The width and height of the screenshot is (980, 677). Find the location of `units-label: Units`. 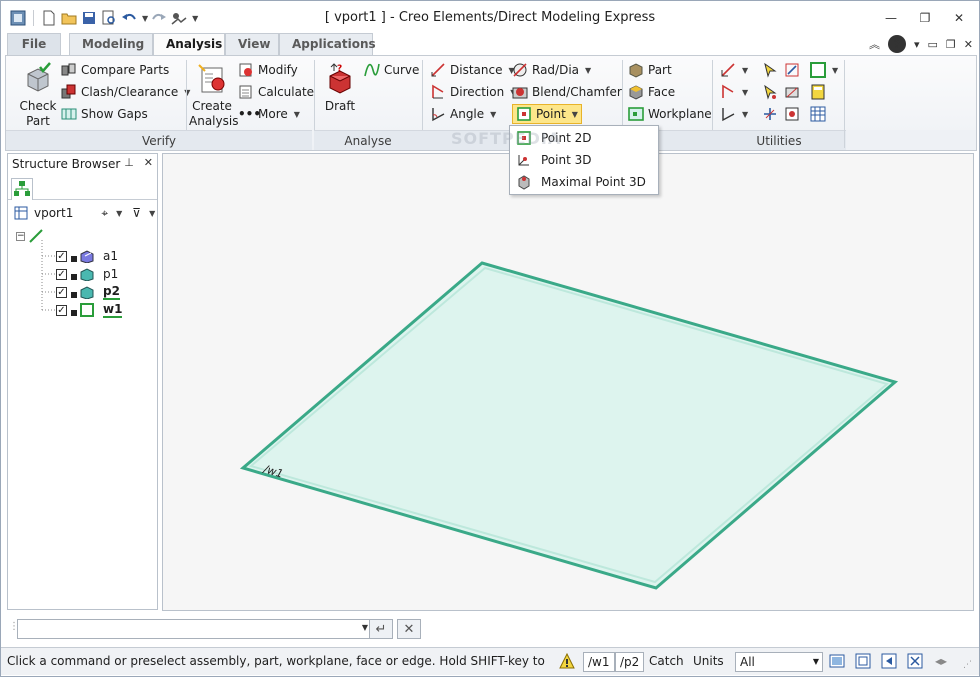

units-label: Units is located at coordinates (708, 661).